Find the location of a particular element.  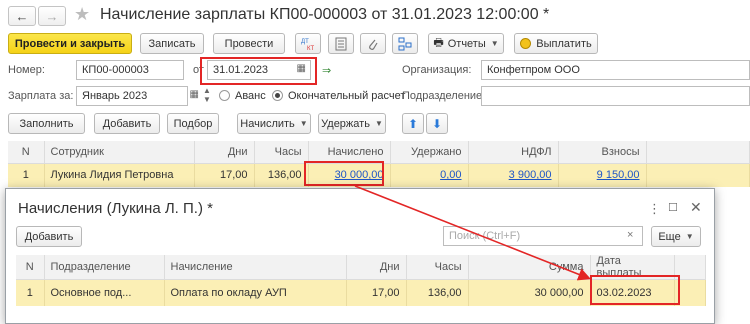

withhold-dropdown: Удержать ▼ is located at coordinates (352, 123).